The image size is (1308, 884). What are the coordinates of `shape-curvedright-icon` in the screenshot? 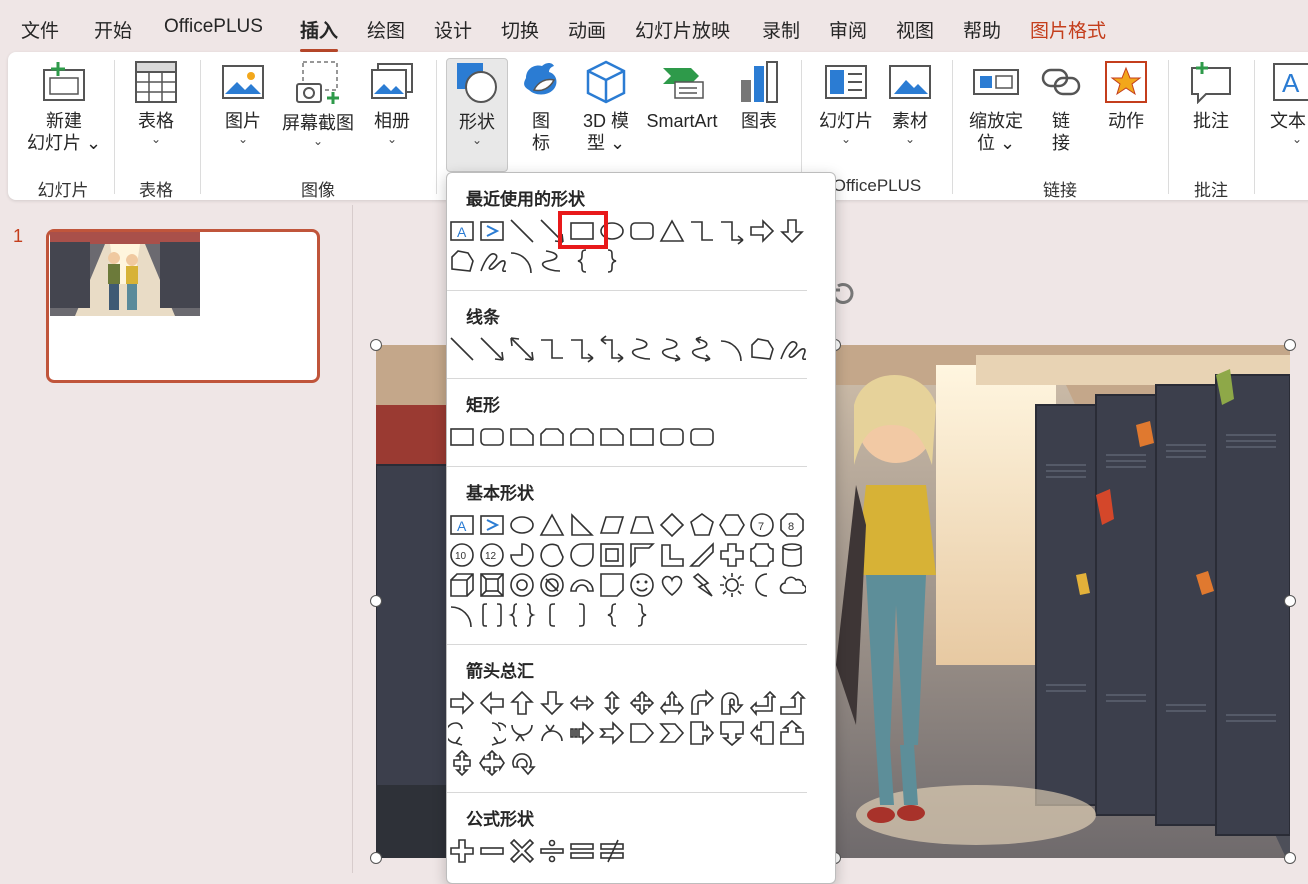 It's located at (462, 733).